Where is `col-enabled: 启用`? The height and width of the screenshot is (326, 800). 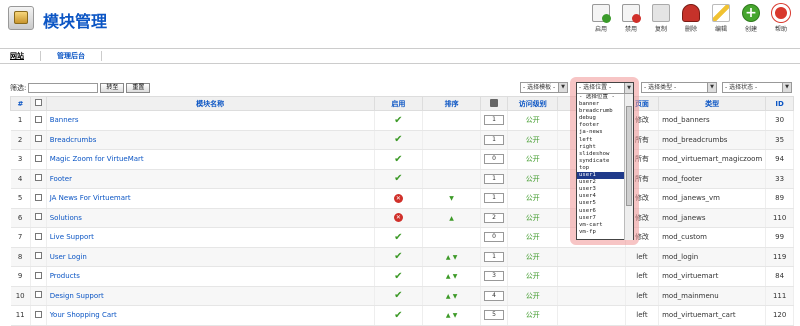 col-enabled: 启用 is located at coordinates (398, 103).